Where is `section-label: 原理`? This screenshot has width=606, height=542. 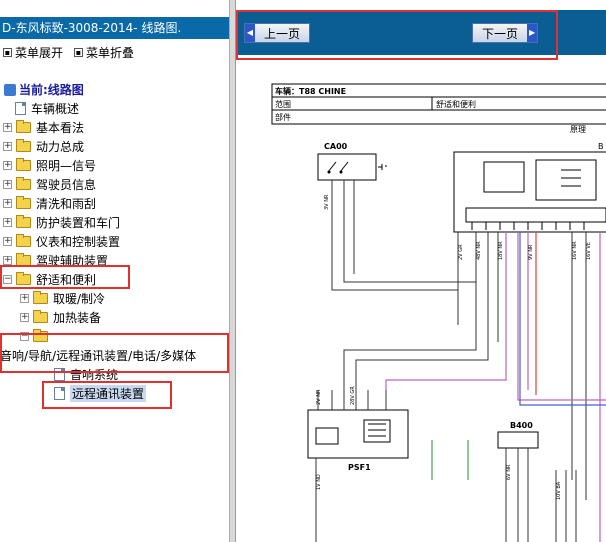 section-label: 原理 is located at coordinates (578, 129).